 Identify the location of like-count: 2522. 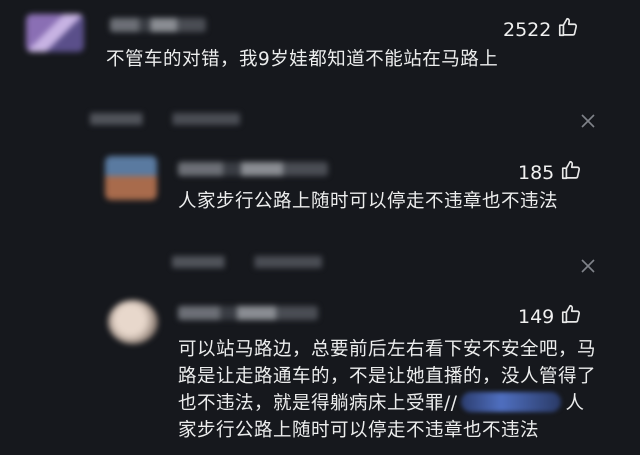
(527, 29).